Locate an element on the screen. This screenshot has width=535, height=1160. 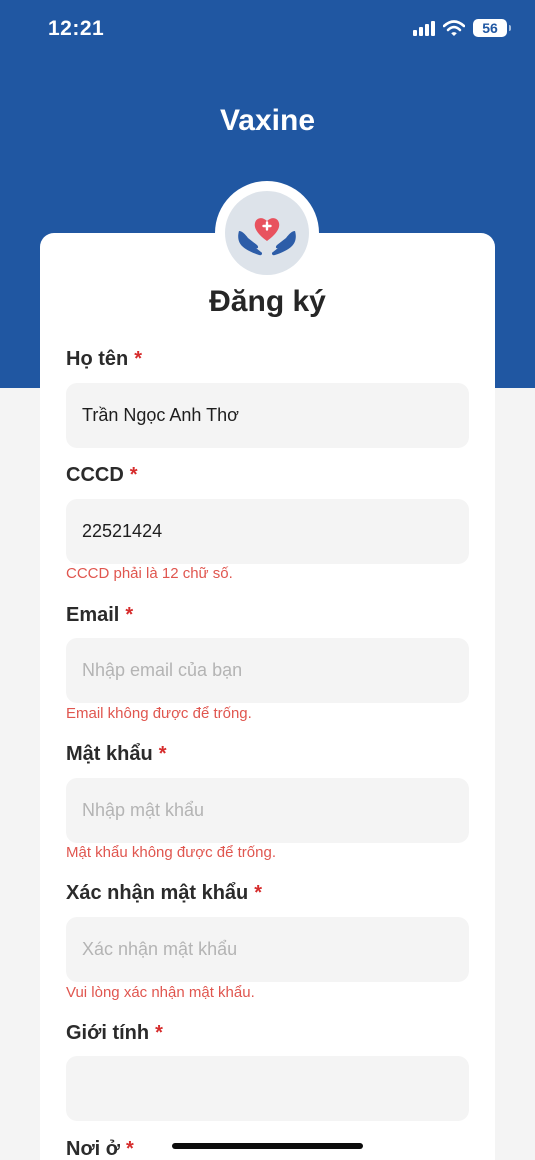
residence-label-text: Nơi ở is located at coordinates (93, 1149).